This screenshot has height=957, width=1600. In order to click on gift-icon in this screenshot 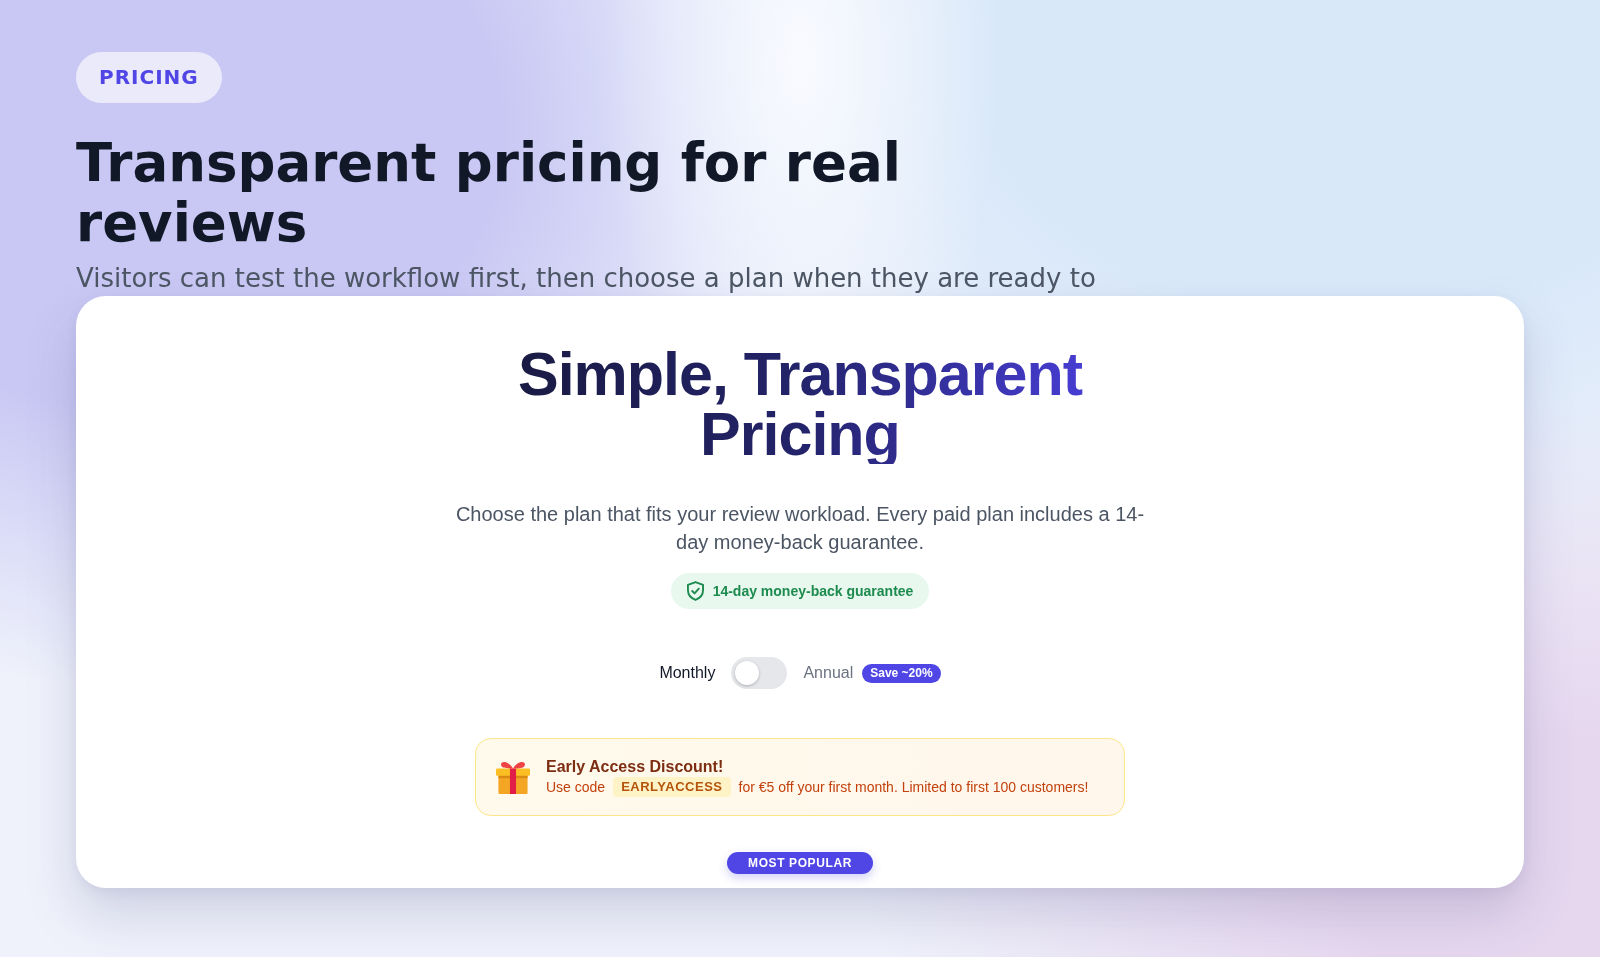, I will do `click(513, 777)`.